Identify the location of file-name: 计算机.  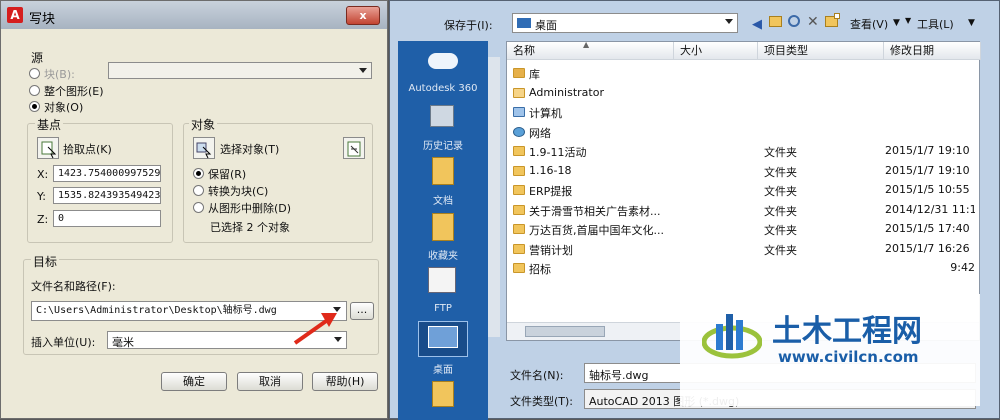
(545, 113).